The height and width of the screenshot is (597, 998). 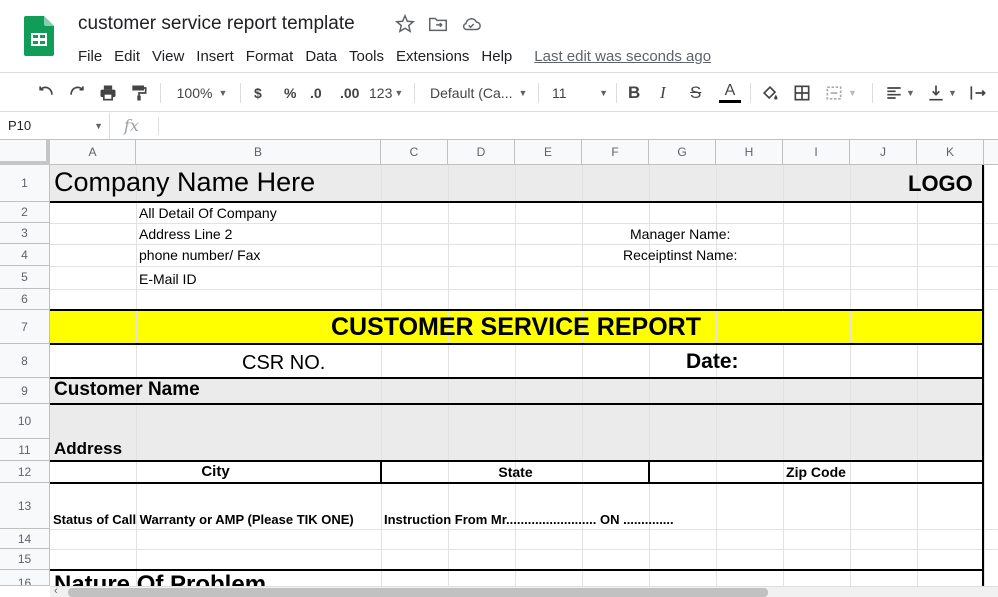 What do you see at coordinates (93, 152) in the screenshot?
I see `column-header-a: A` at bounding box center [93, 152].